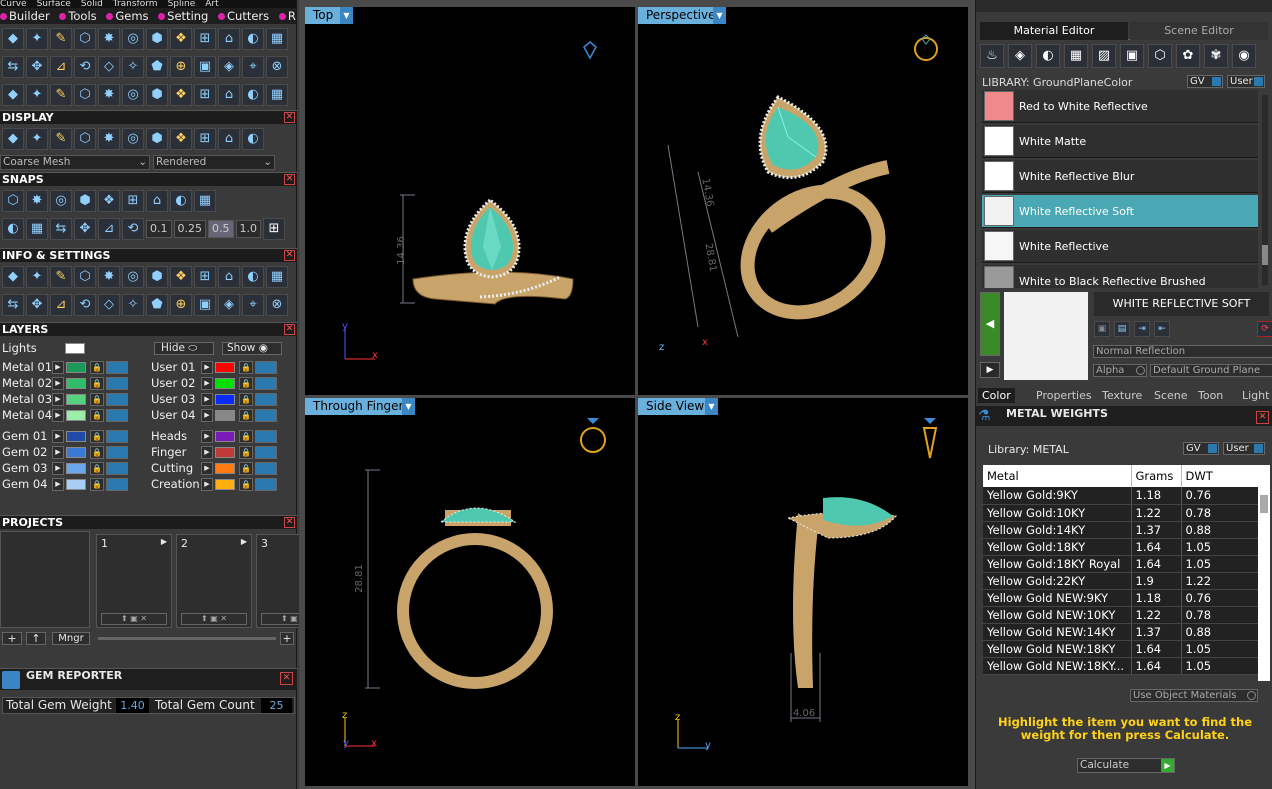 This screenshot has width=1272, height=789. I want to click on menu-render: Render, so click(287, 16).